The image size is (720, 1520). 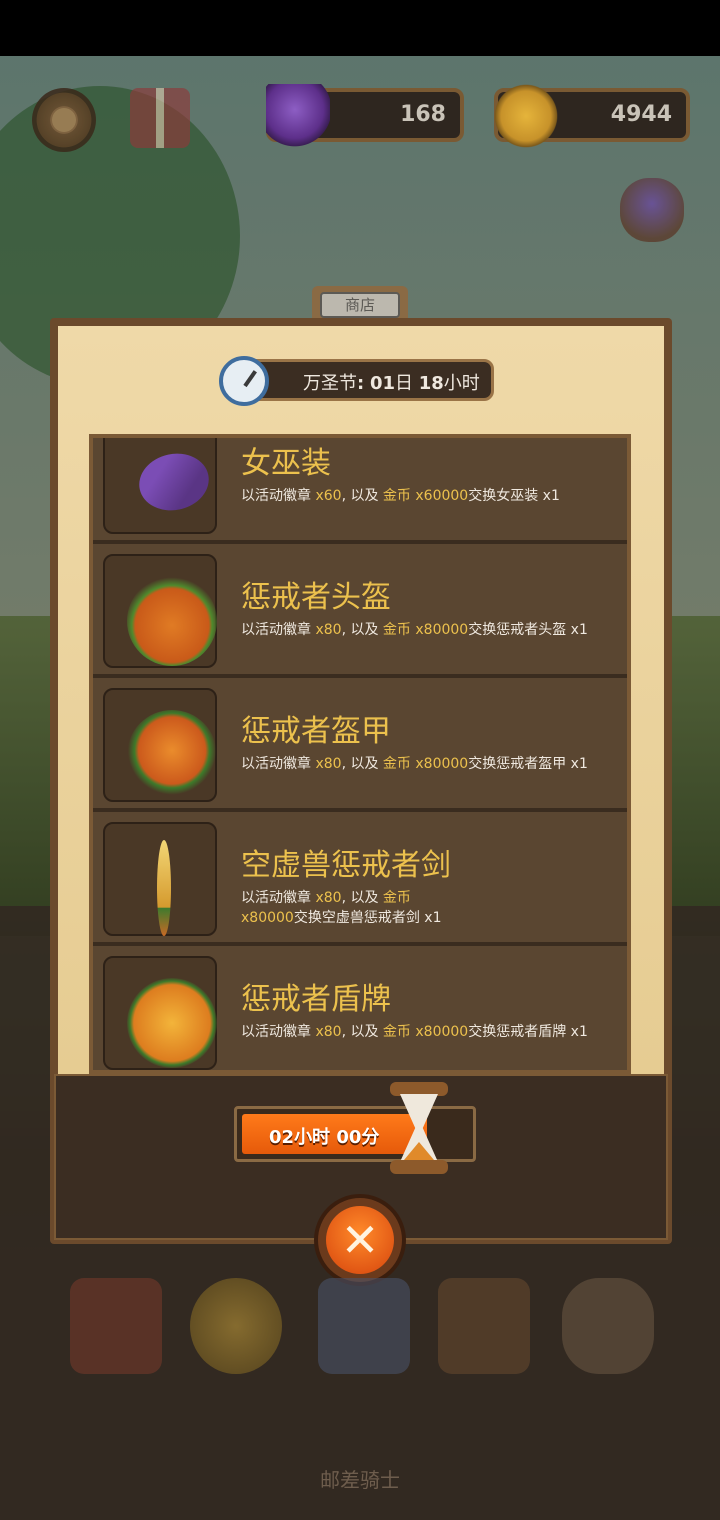 I want to click on badge-qty: x60, so click(x=328, y=496).